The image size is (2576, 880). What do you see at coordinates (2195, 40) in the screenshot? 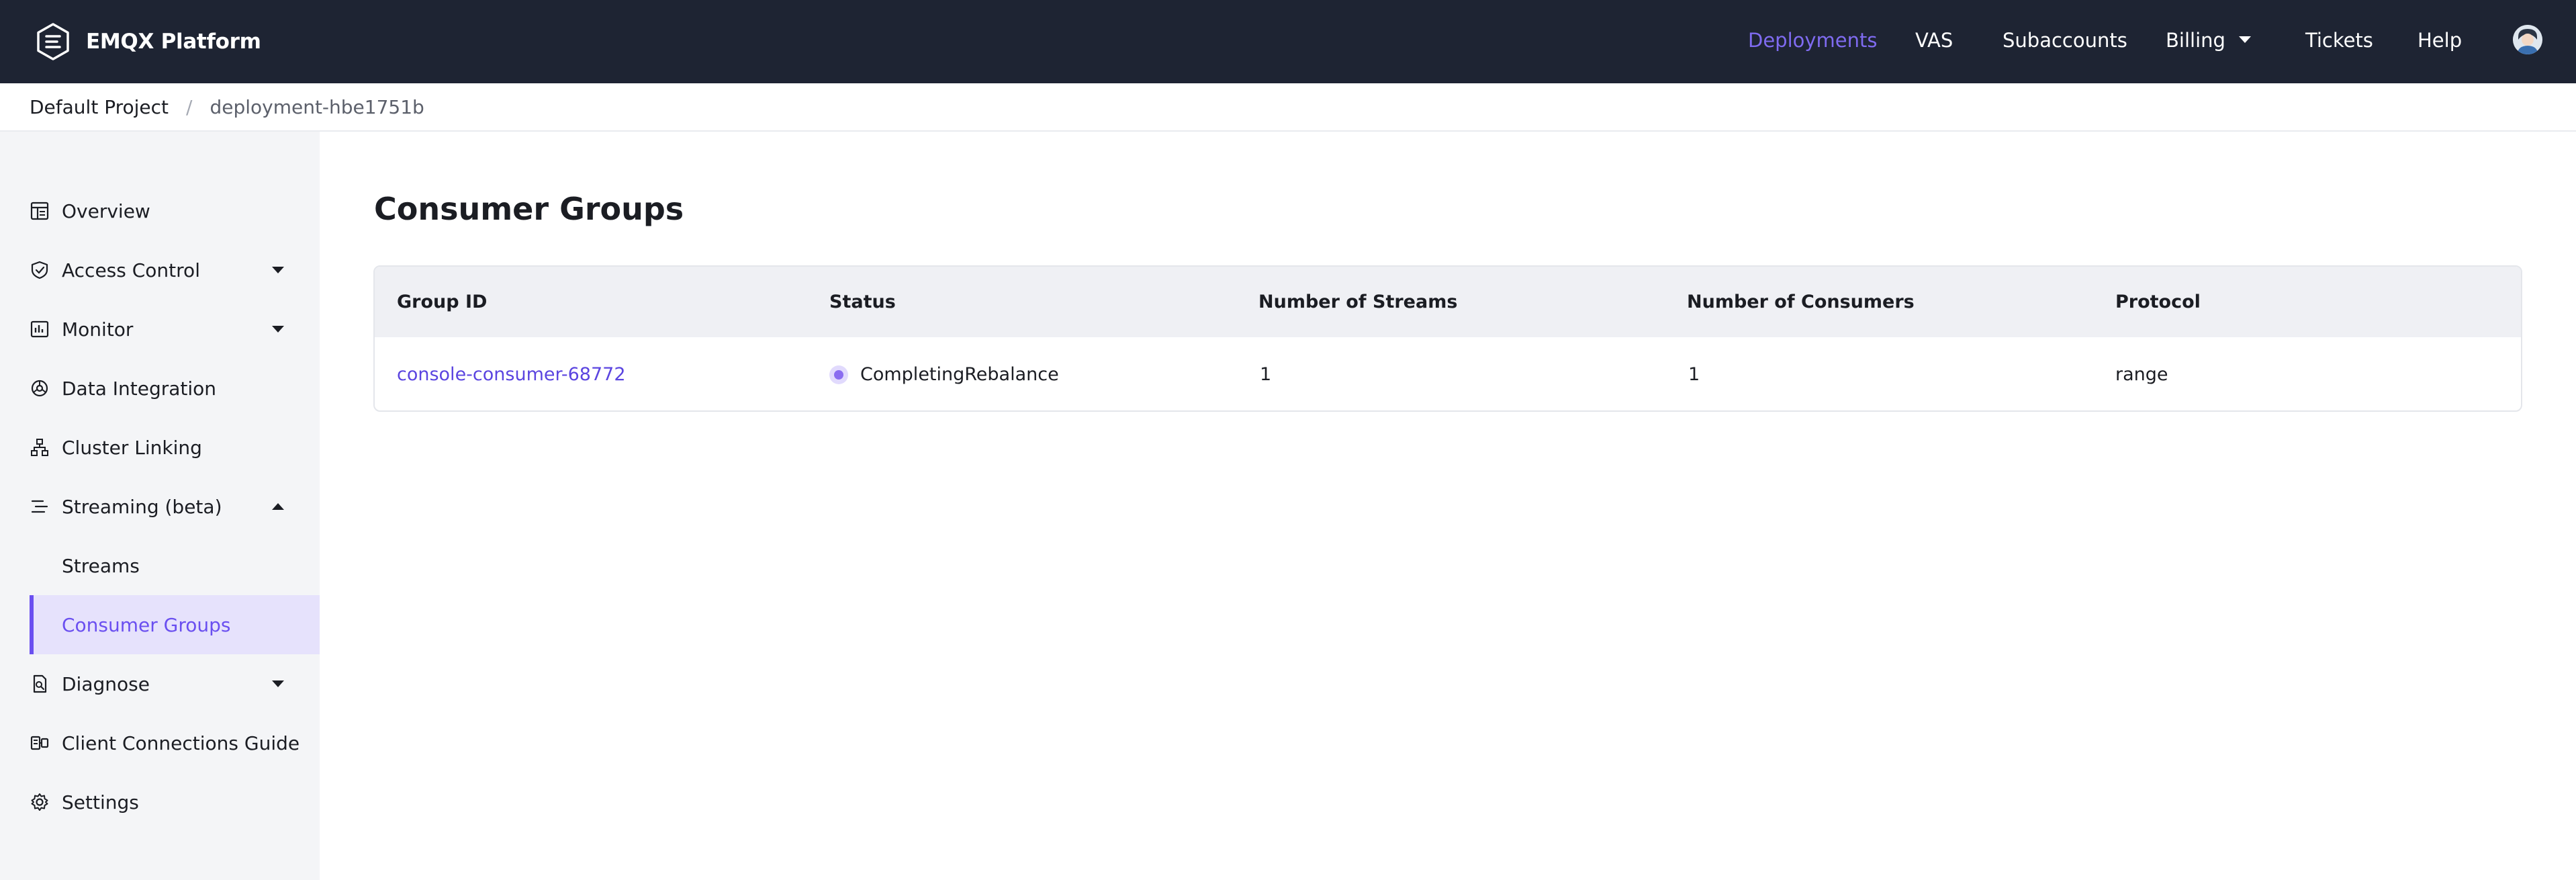
I see `nav-billing-label: Billing` at bounding box center [2195, 40].